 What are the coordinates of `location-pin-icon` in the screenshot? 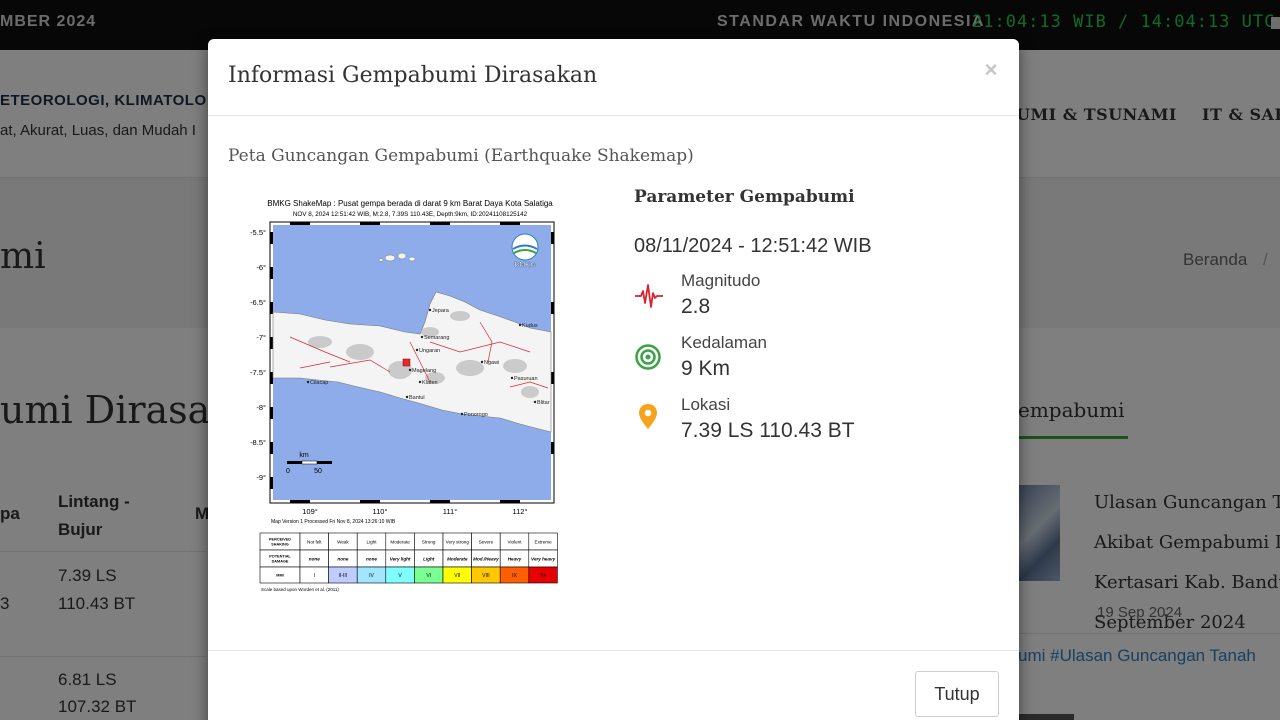 It's located at (648, 416).